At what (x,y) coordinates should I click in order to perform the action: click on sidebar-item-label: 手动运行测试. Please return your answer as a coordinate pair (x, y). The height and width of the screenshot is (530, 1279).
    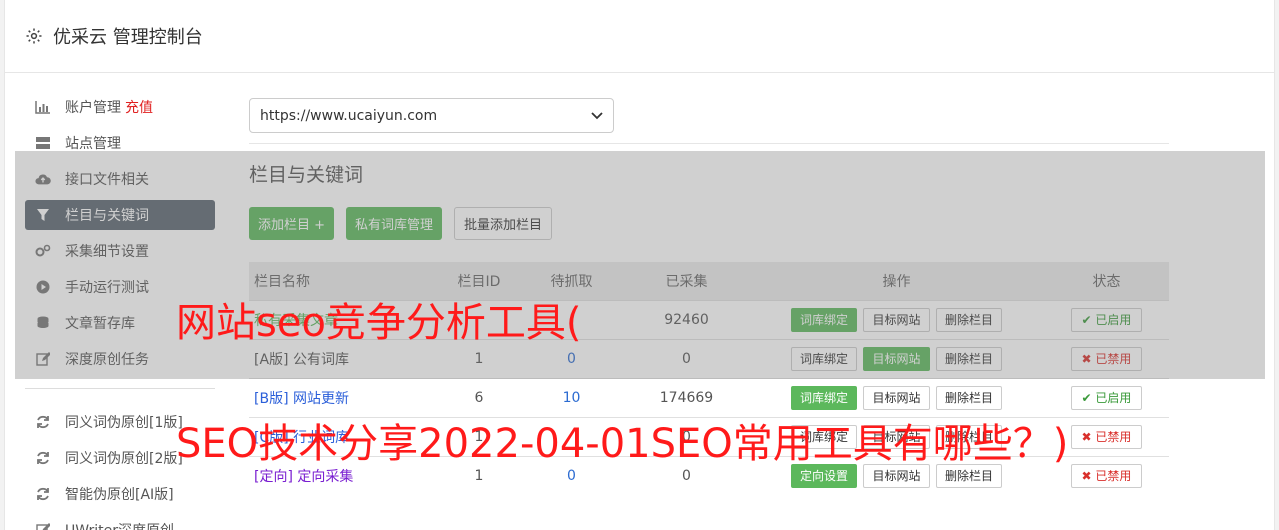
    Looking at the image, I should click on (107, 288).